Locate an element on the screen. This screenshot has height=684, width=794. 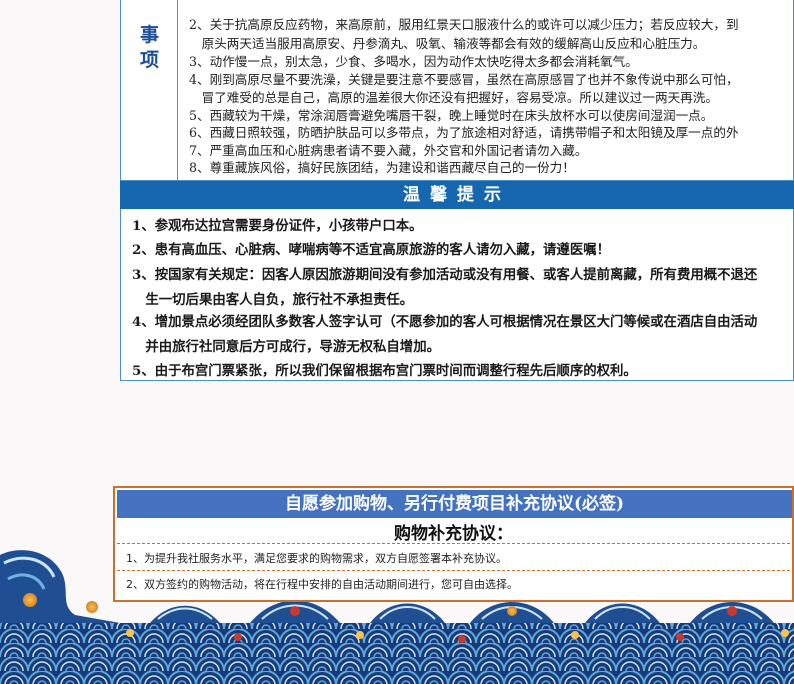
tips-line: 2、患有高血压、心脏病、哮喘病等不适宜高原旅游的客人请勿入藏，请遵医嘱！ is located at coordinates (371, 250).